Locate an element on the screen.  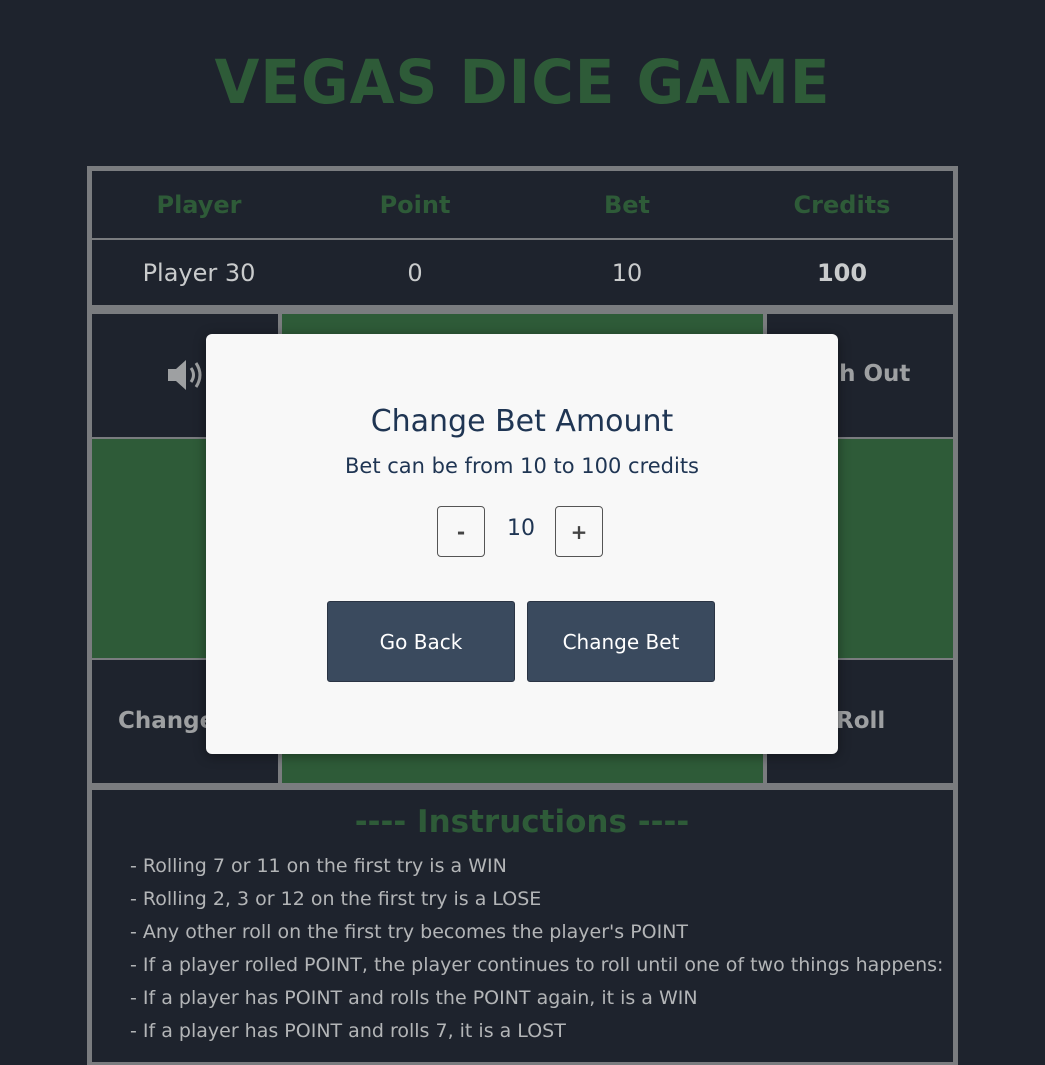
value-credits: 100 is located at coordinates (842, 273).